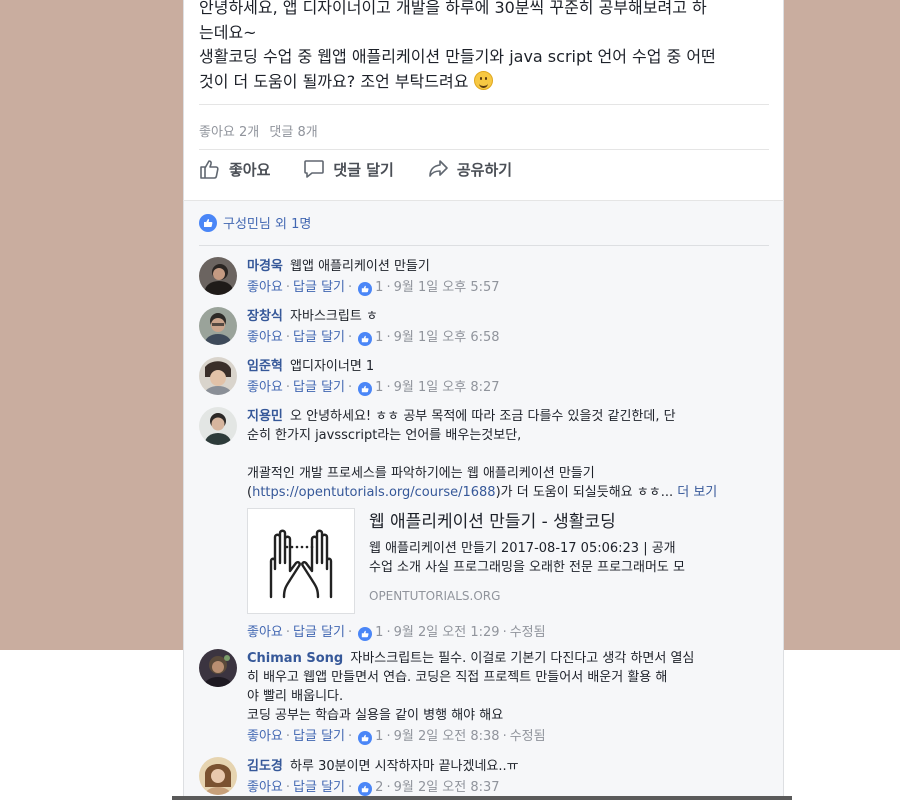 This screenshot has height=800, width=900. I want to click on comment-url-link: https://opentutorials.org/course/1688, so click(374, 492).